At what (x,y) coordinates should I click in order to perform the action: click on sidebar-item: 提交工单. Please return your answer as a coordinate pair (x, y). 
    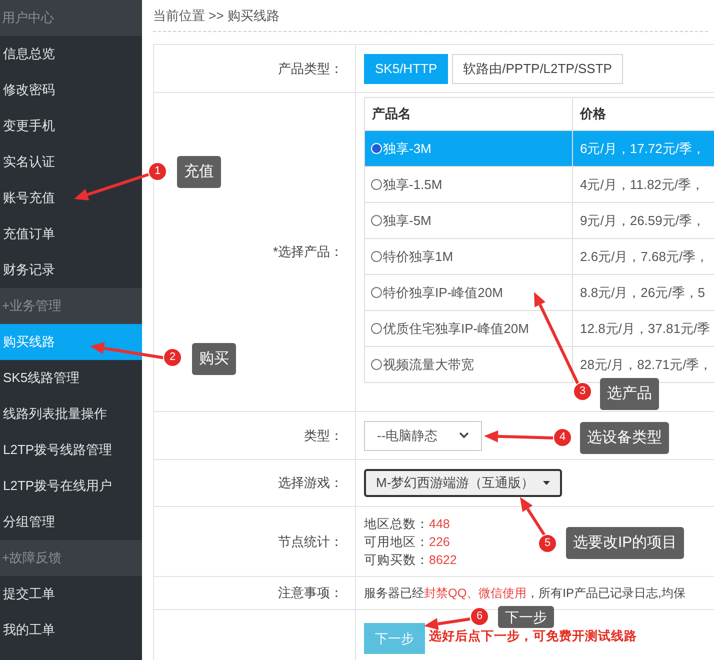
    Looking at the image, I should click on (71, 594).